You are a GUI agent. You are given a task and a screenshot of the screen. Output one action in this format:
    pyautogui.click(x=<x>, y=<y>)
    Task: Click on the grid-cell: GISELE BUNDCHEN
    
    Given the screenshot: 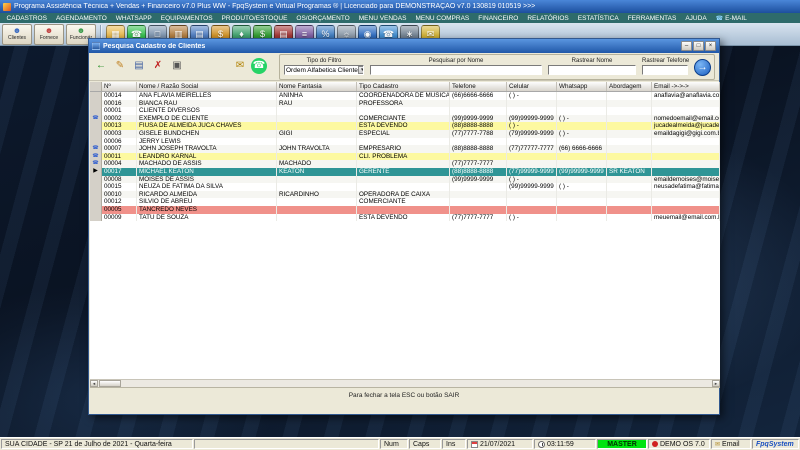 What is the action you would take?
    pyautogui.click(x=207, y=133)
    